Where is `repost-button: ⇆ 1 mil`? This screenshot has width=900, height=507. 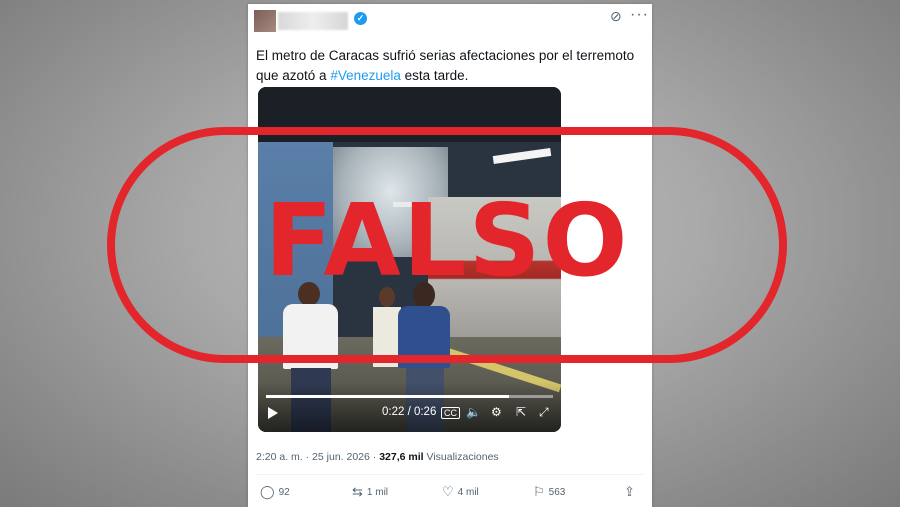
repost-button: ⇆ 1 mil is located at coordinates (370, 492).